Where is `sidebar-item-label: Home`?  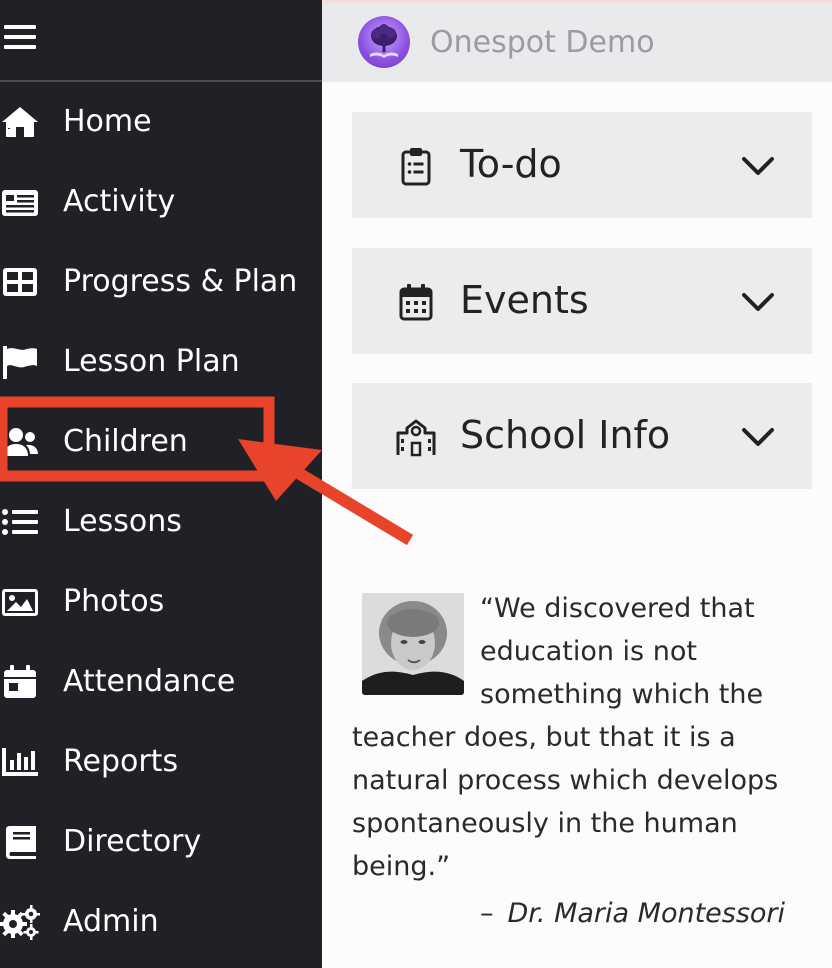
sidebar-item-label: Home is located at coordinates (107, 121).